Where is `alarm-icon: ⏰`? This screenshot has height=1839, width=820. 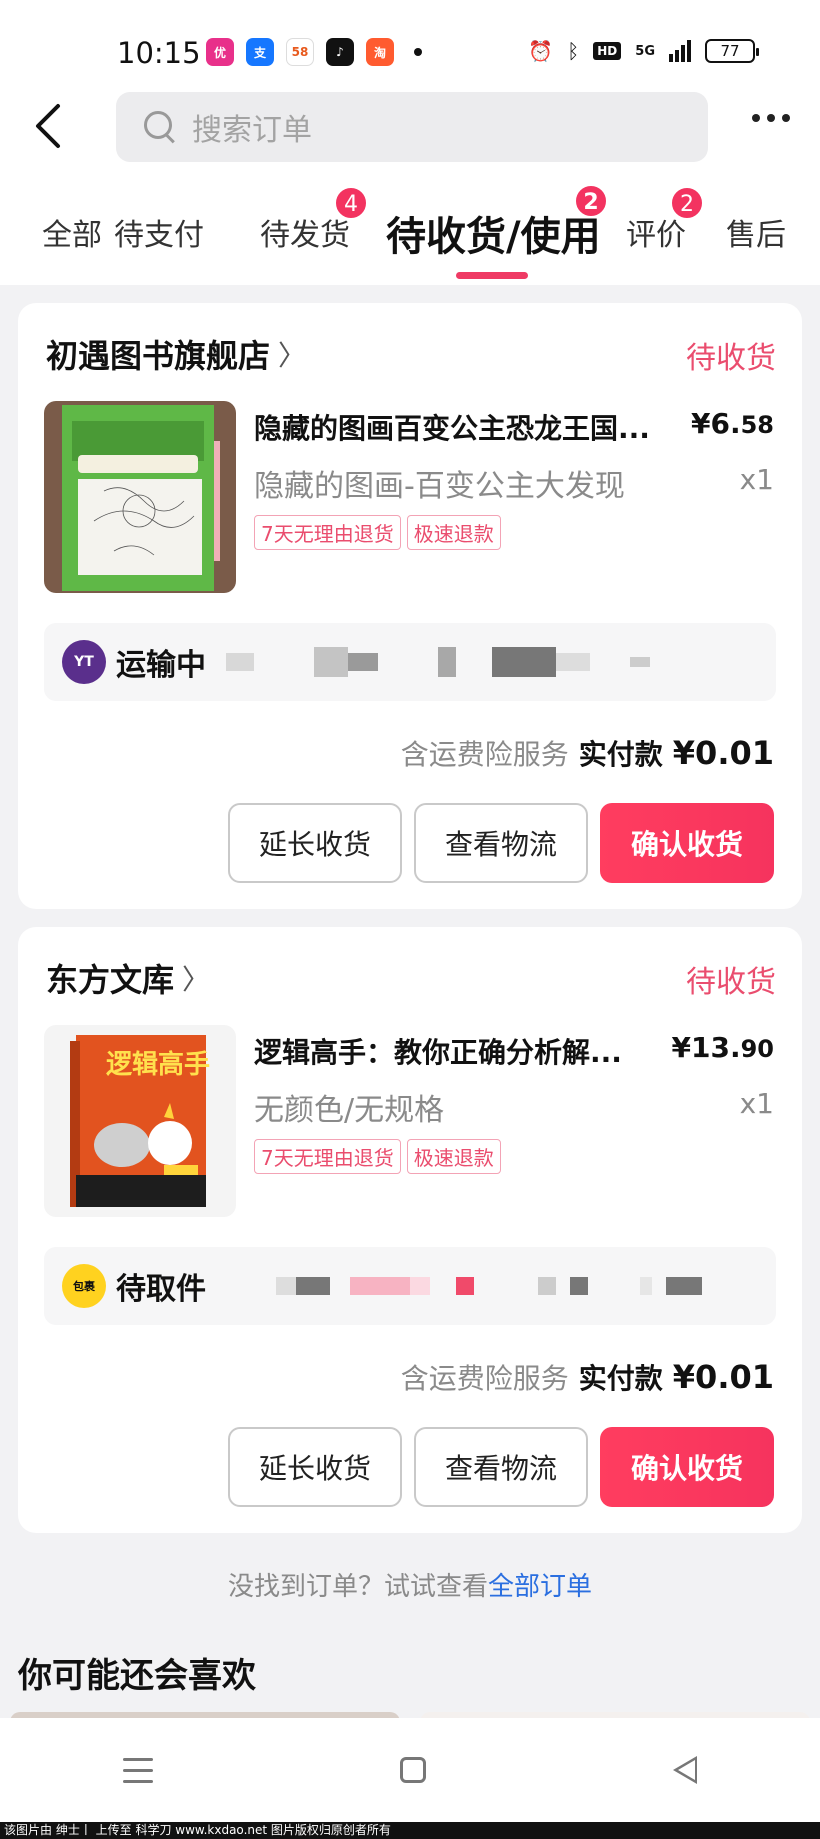 alarm-icon: ⏰ is located at coordinates (541, 51).